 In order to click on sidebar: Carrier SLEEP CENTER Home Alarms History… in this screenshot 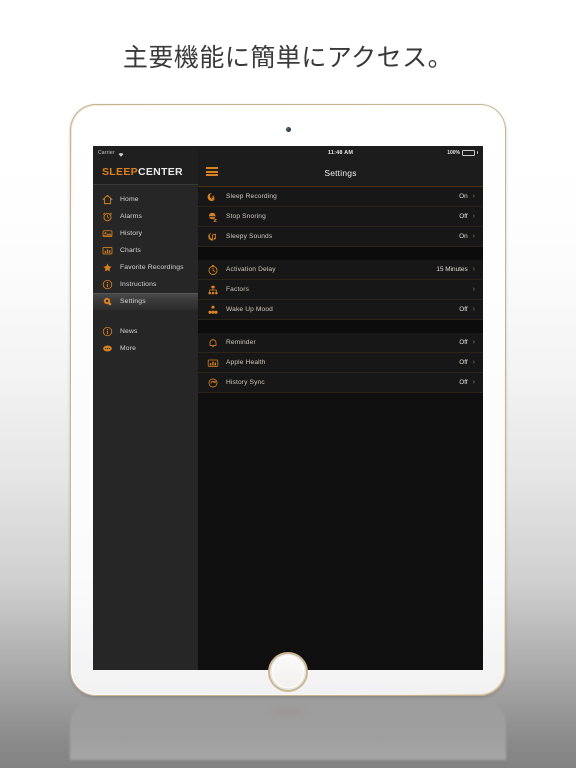, I will do `click(145, 408)`.